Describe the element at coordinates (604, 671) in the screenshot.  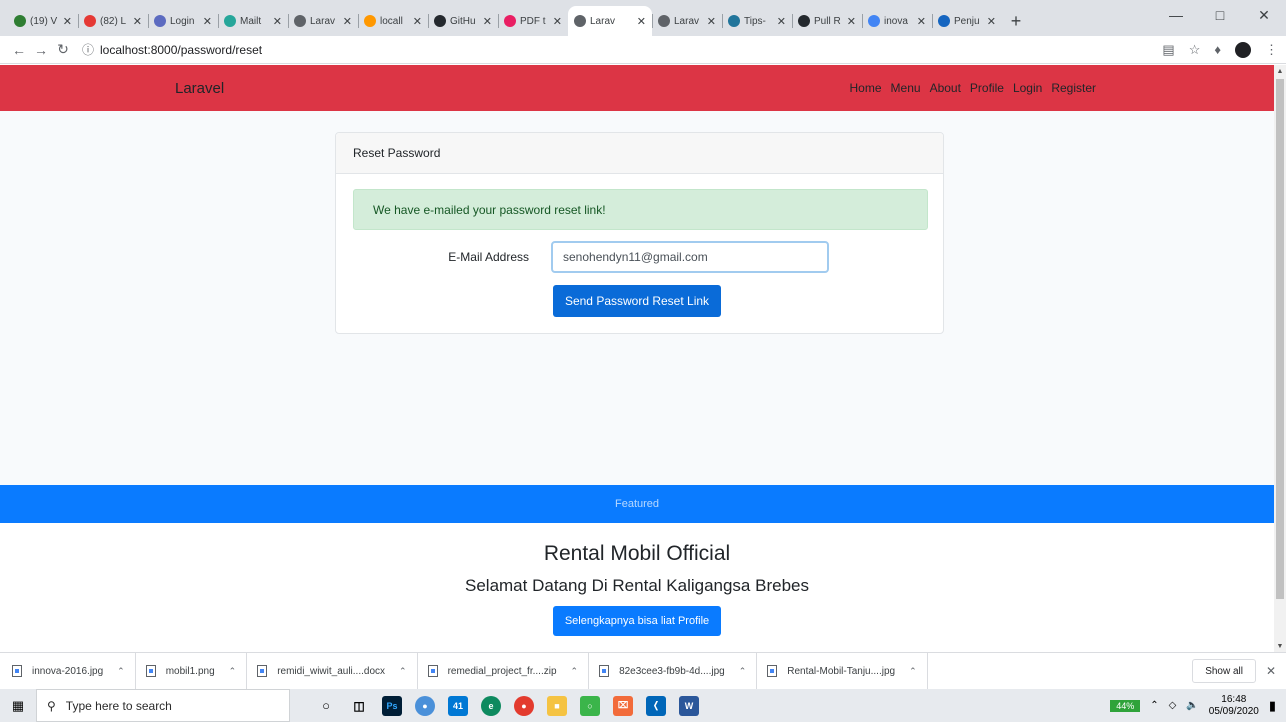
I see `file-icon` at that location.